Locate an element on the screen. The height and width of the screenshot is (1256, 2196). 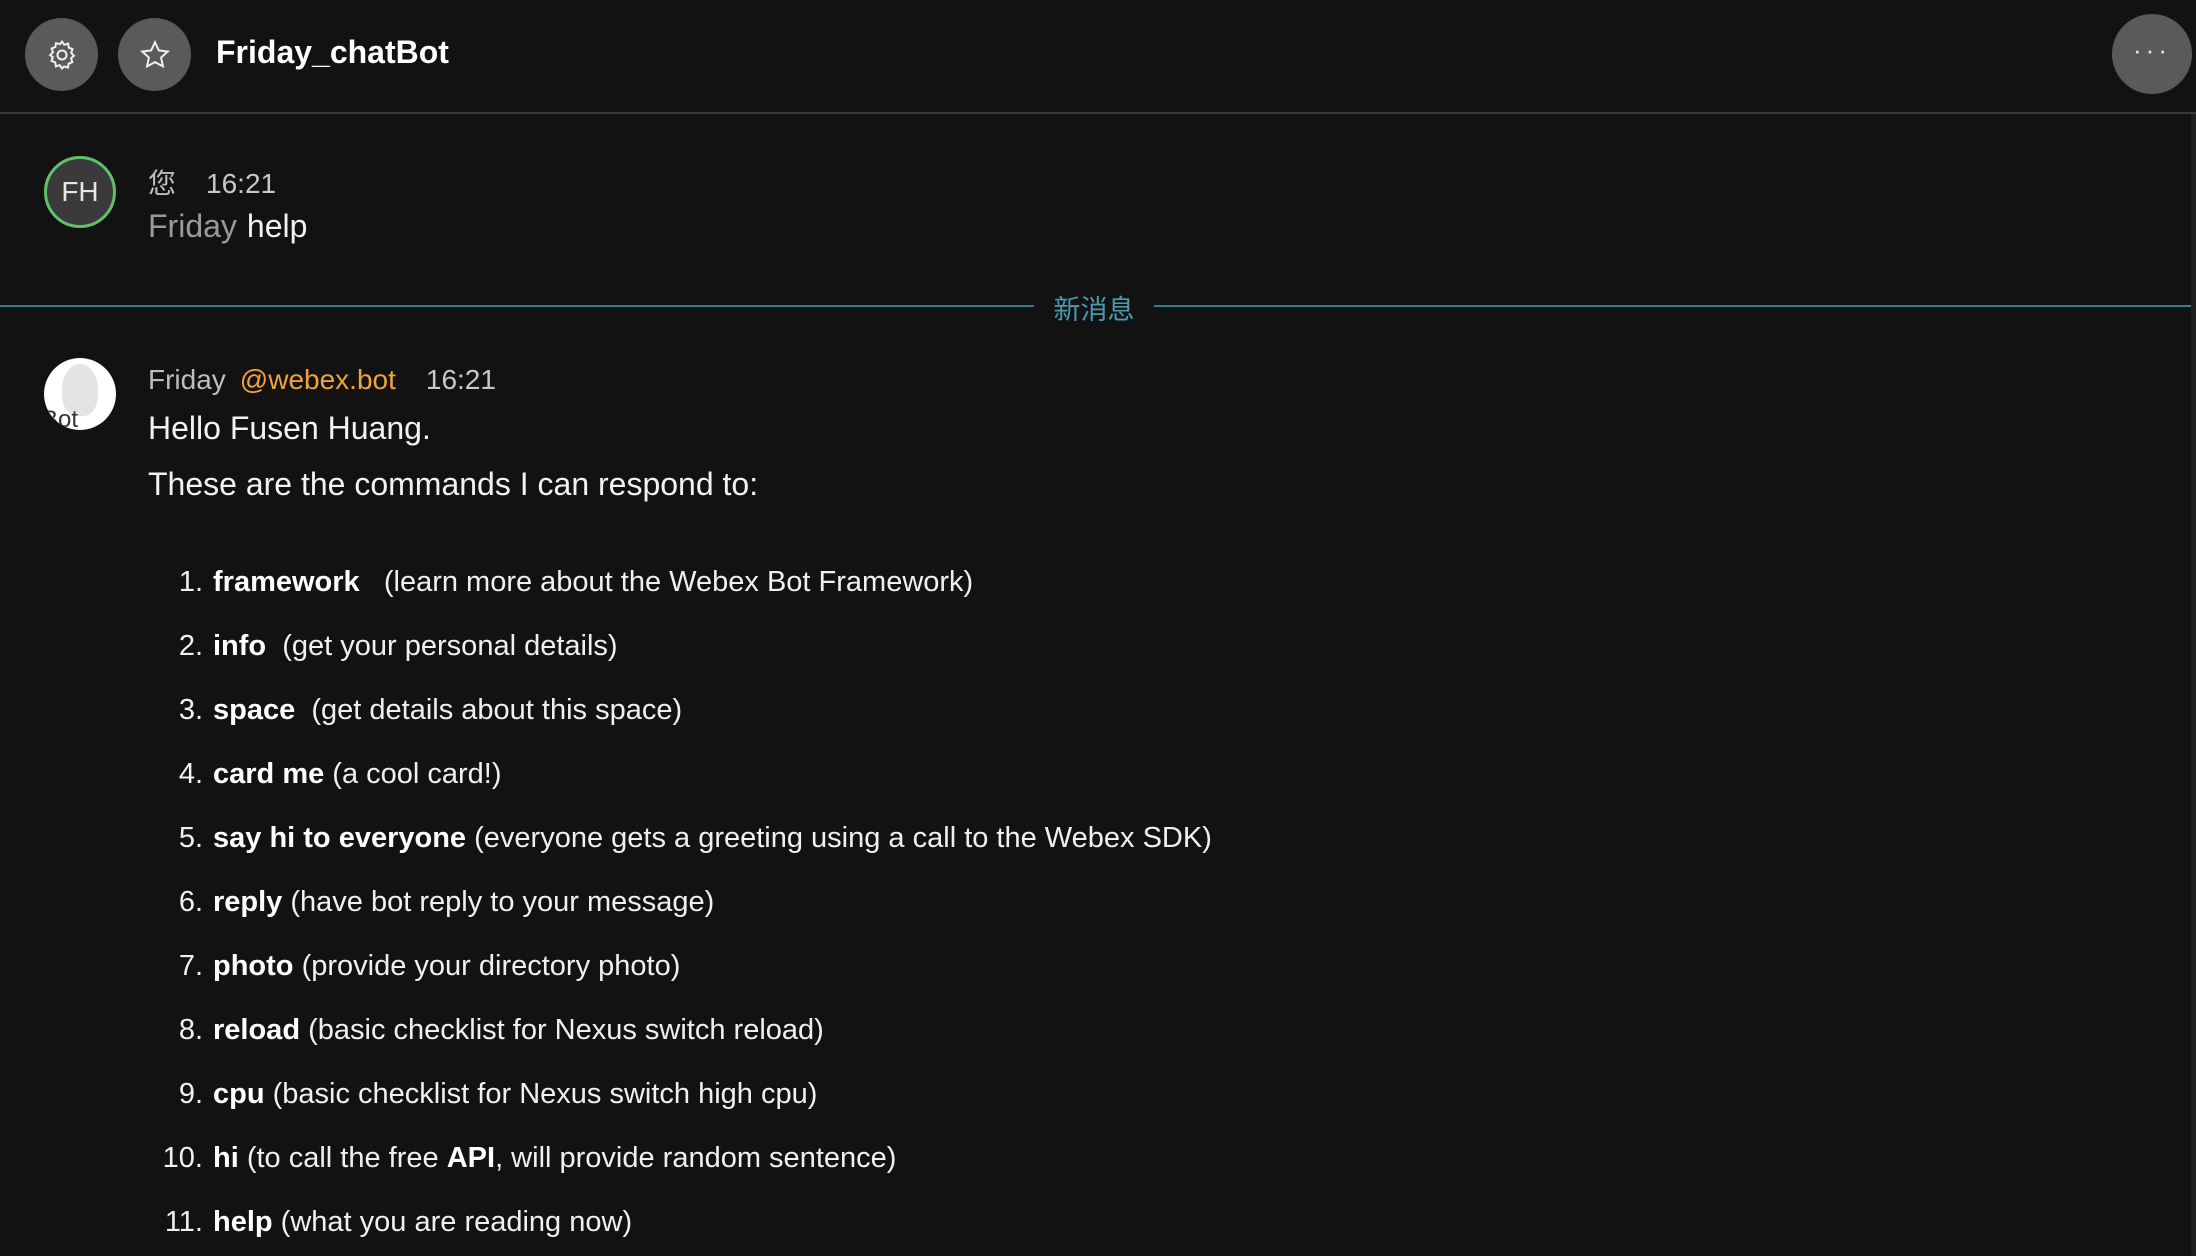
new-messages-divider-left is located at coordinates (517, 306).